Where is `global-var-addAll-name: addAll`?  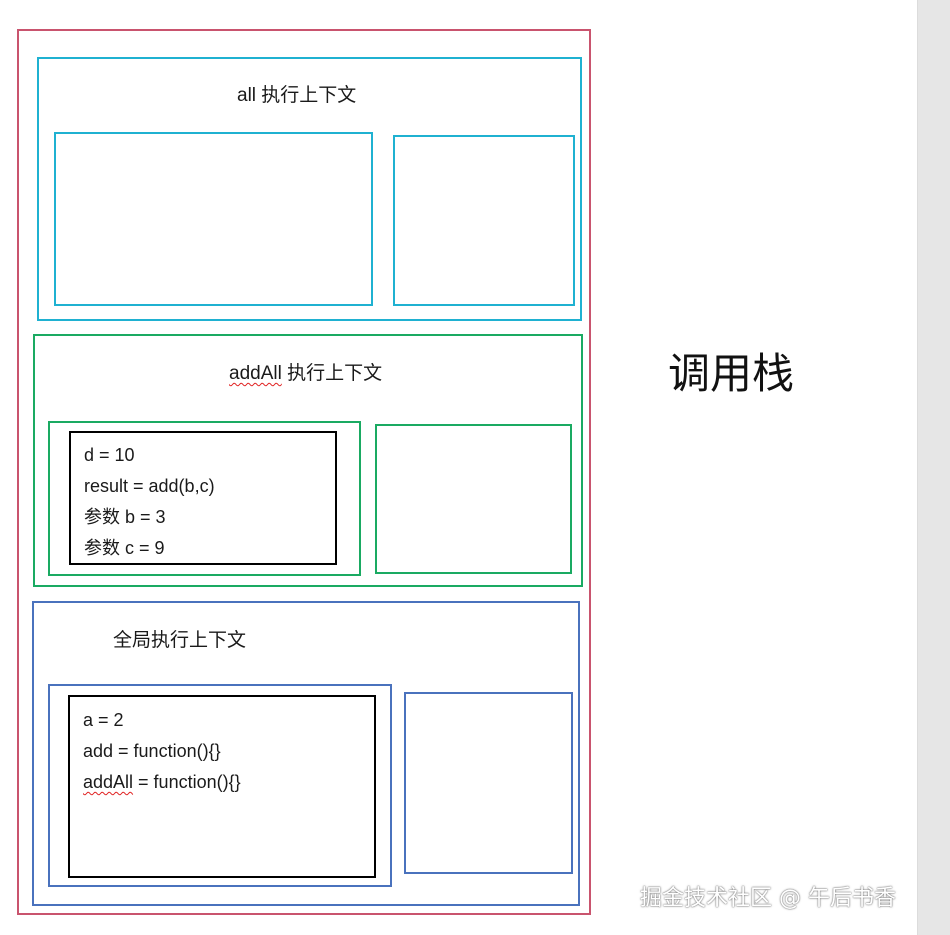 global-var-addAll-name: addAll is located at coordinates (108, 782).